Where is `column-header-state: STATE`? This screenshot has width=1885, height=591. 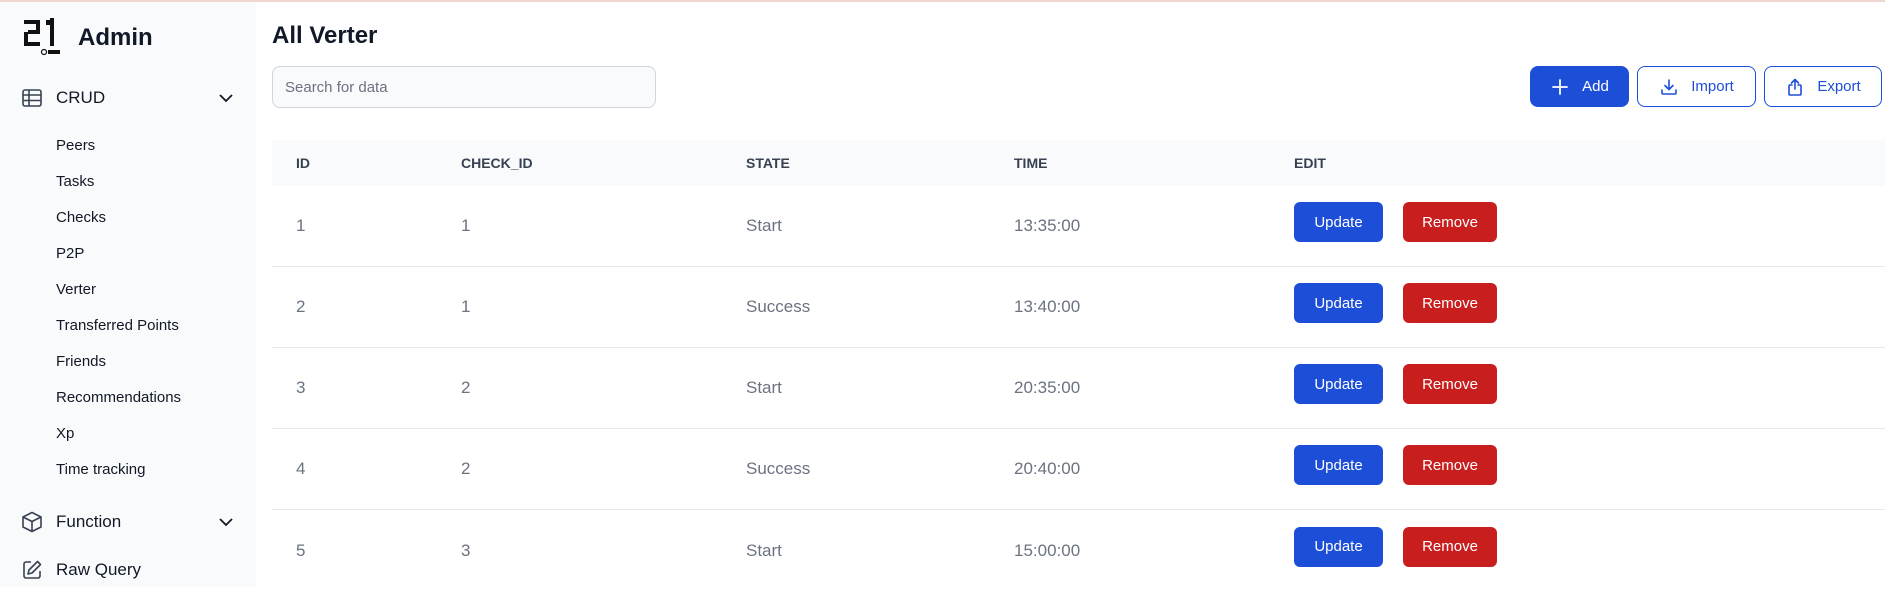
column-header-state: STATE is located at coordinates (880, 163).